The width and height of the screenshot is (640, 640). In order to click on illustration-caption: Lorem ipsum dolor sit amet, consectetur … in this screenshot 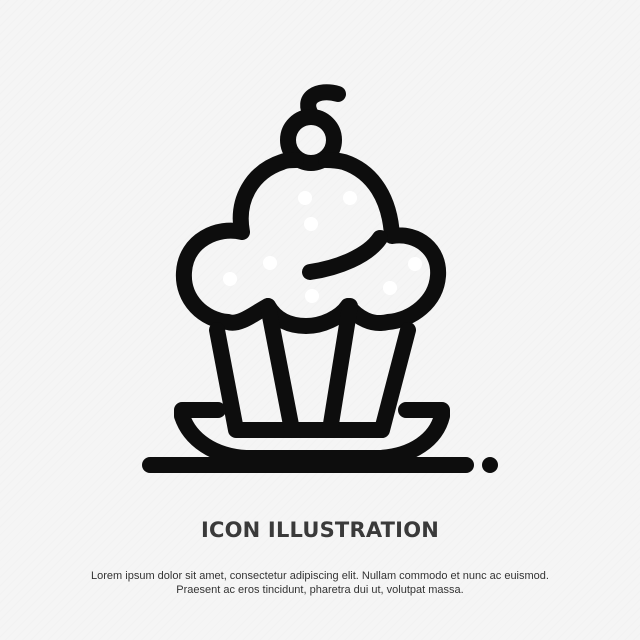, I will do `click(320, 583)`.